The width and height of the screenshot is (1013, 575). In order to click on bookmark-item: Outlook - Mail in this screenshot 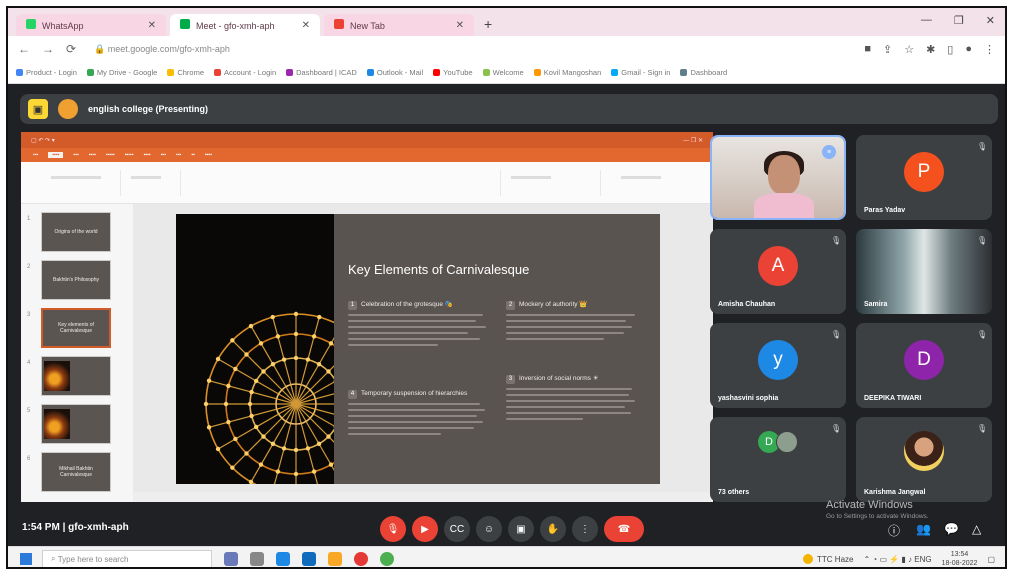, I will do `click(394, 72)`.